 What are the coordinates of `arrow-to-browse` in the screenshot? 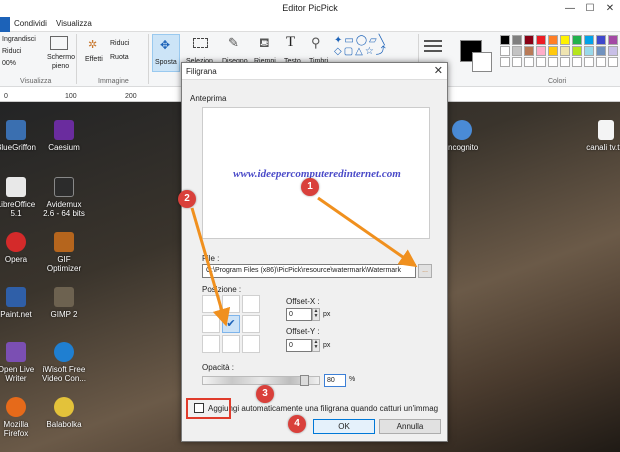 It's located at (367, 232).